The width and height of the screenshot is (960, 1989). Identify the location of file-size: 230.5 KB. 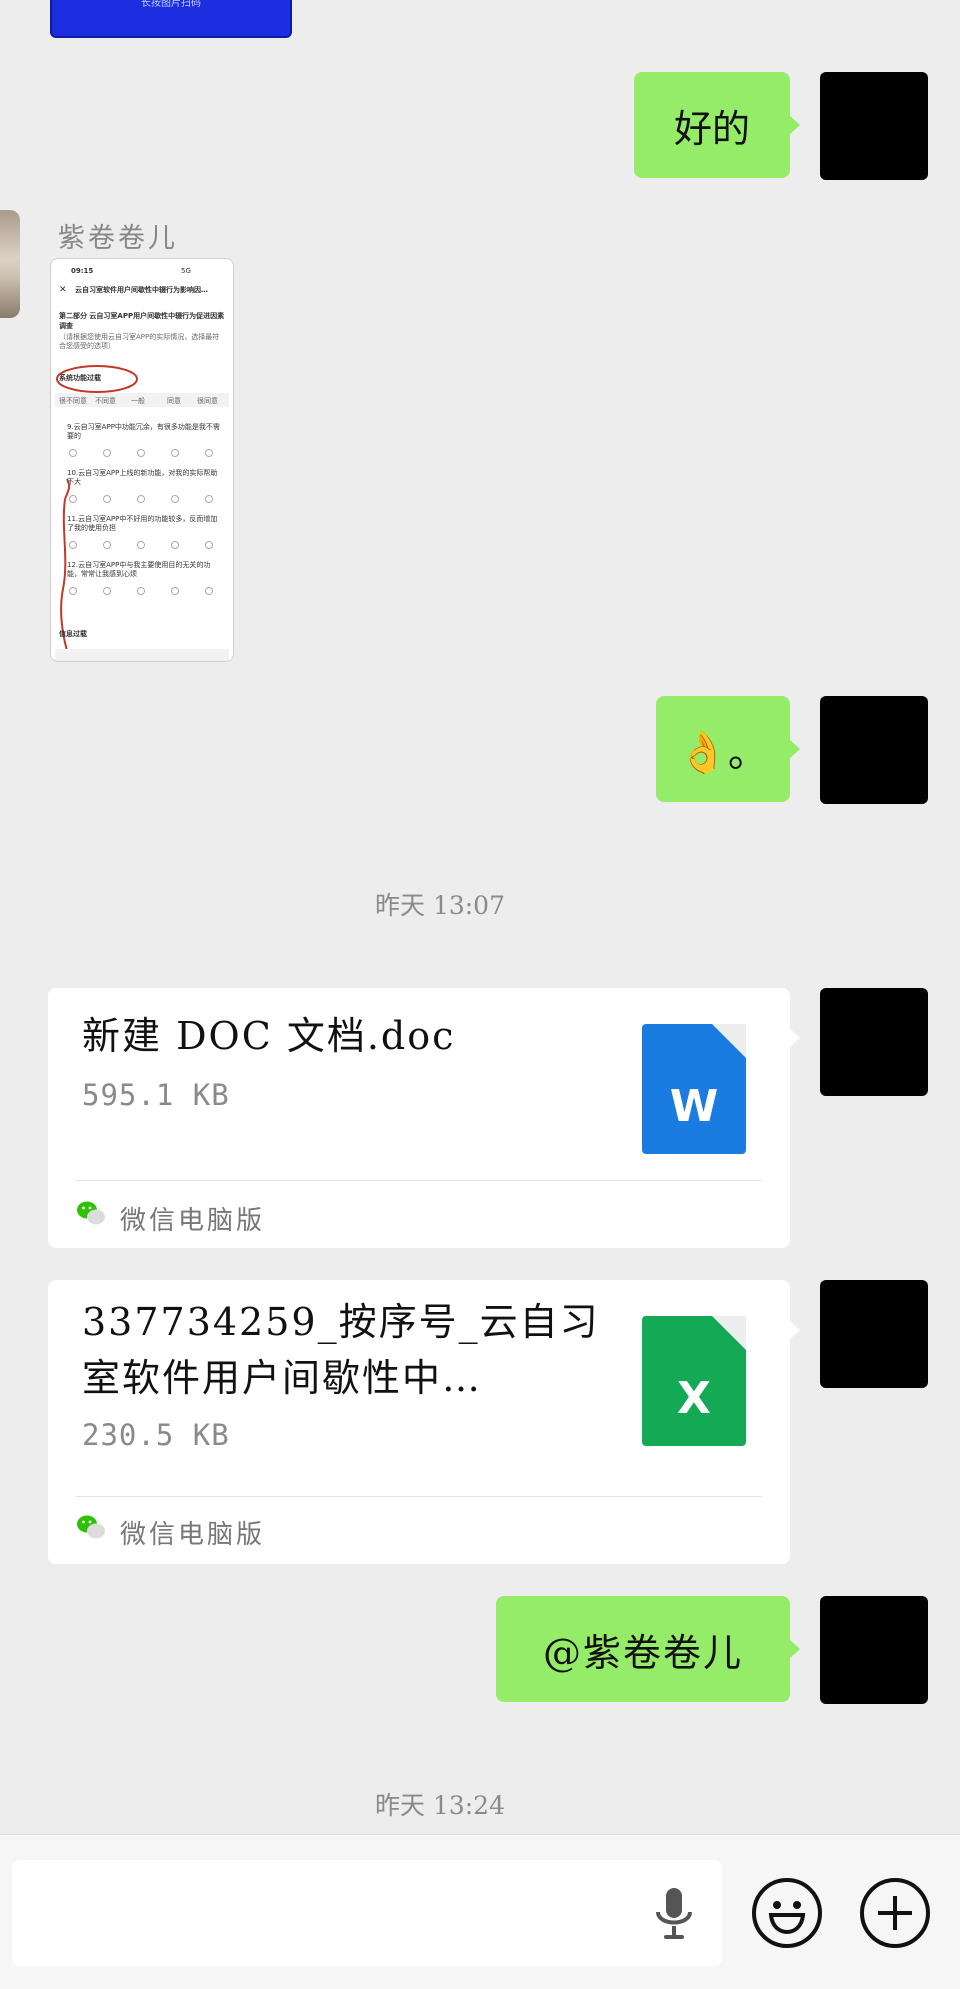
(156, 1435).